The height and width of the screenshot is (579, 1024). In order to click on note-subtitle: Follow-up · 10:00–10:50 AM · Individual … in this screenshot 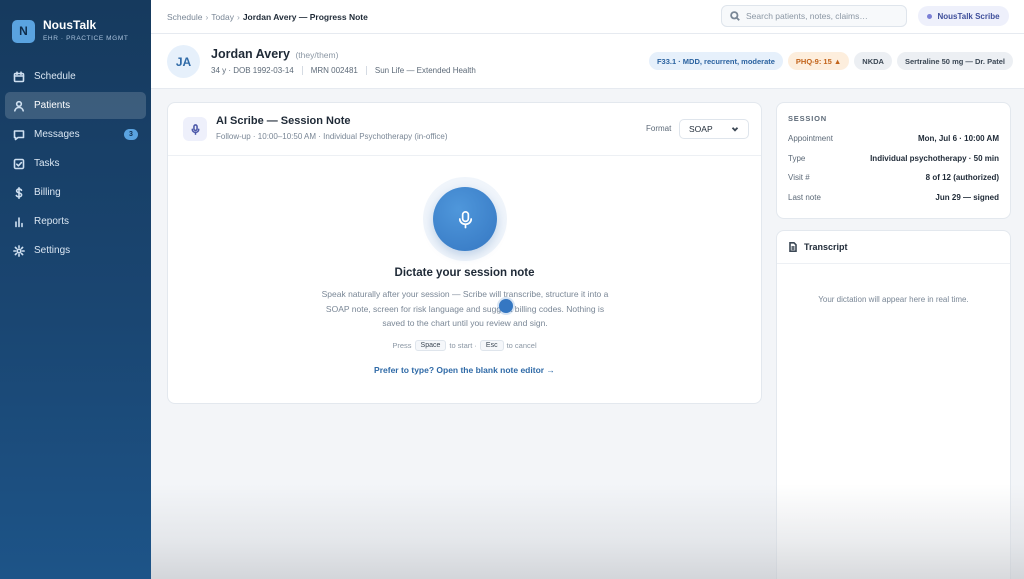, I will do `click(332, 136)`.